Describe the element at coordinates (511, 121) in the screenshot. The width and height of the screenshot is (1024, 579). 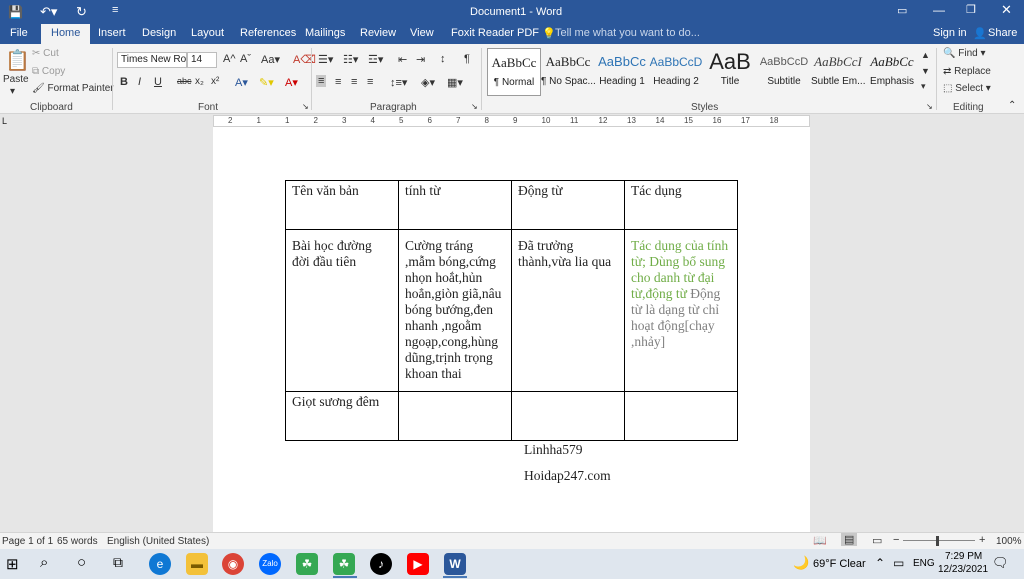
I see `horizontal-ruler: 2 1 1 2 3 4 5 6 7 8 9 10 11 12 13 14 15 16 17 18` at that location.